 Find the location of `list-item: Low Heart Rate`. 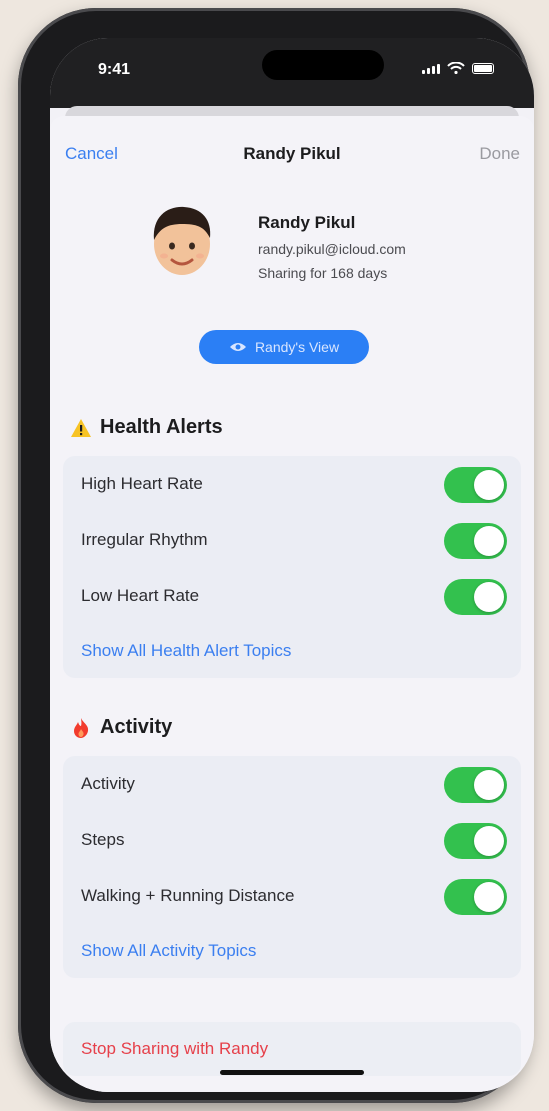

list-item: Low Heart Rate is located at coordinates (292, 596).